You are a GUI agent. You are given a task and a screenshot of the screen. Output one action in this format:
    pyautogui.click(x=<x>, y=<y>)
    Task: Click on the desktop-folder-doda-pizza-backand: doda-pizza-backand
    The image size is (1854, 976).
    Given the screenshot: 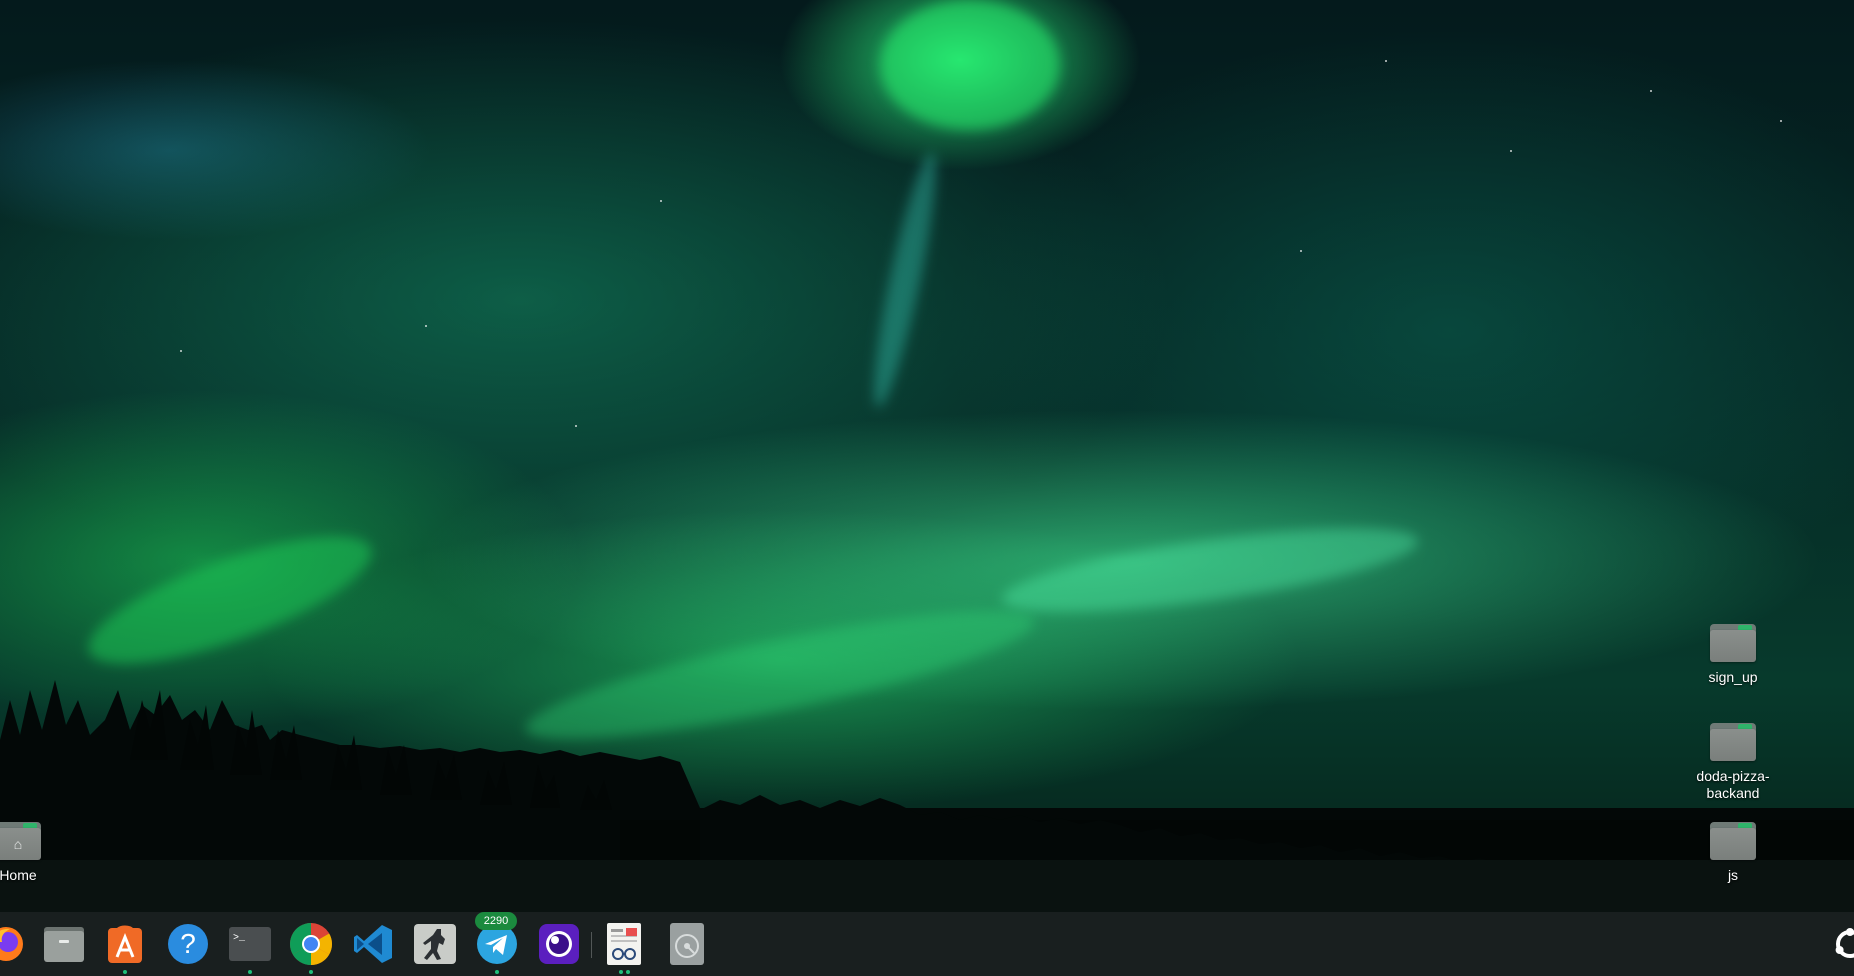 What is the action you would take?
    pyautogui.click(x=1733, y=762)
    